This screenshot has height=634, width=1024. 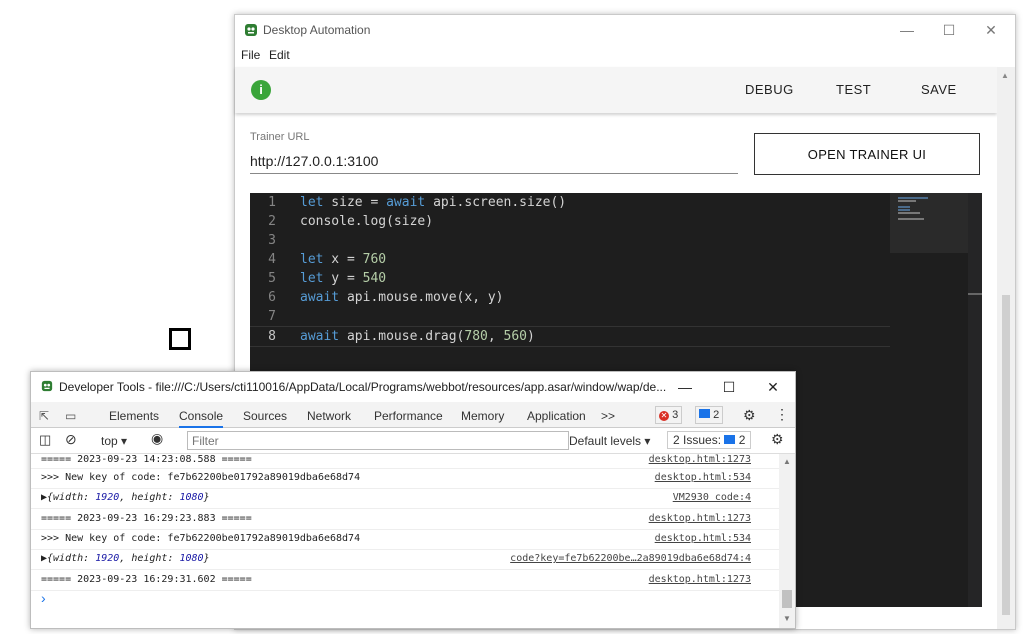 What do you see at coordinates (975, 400) in the screenshot?
I see `editor-scrollbar` at bounding box center [975, 400].